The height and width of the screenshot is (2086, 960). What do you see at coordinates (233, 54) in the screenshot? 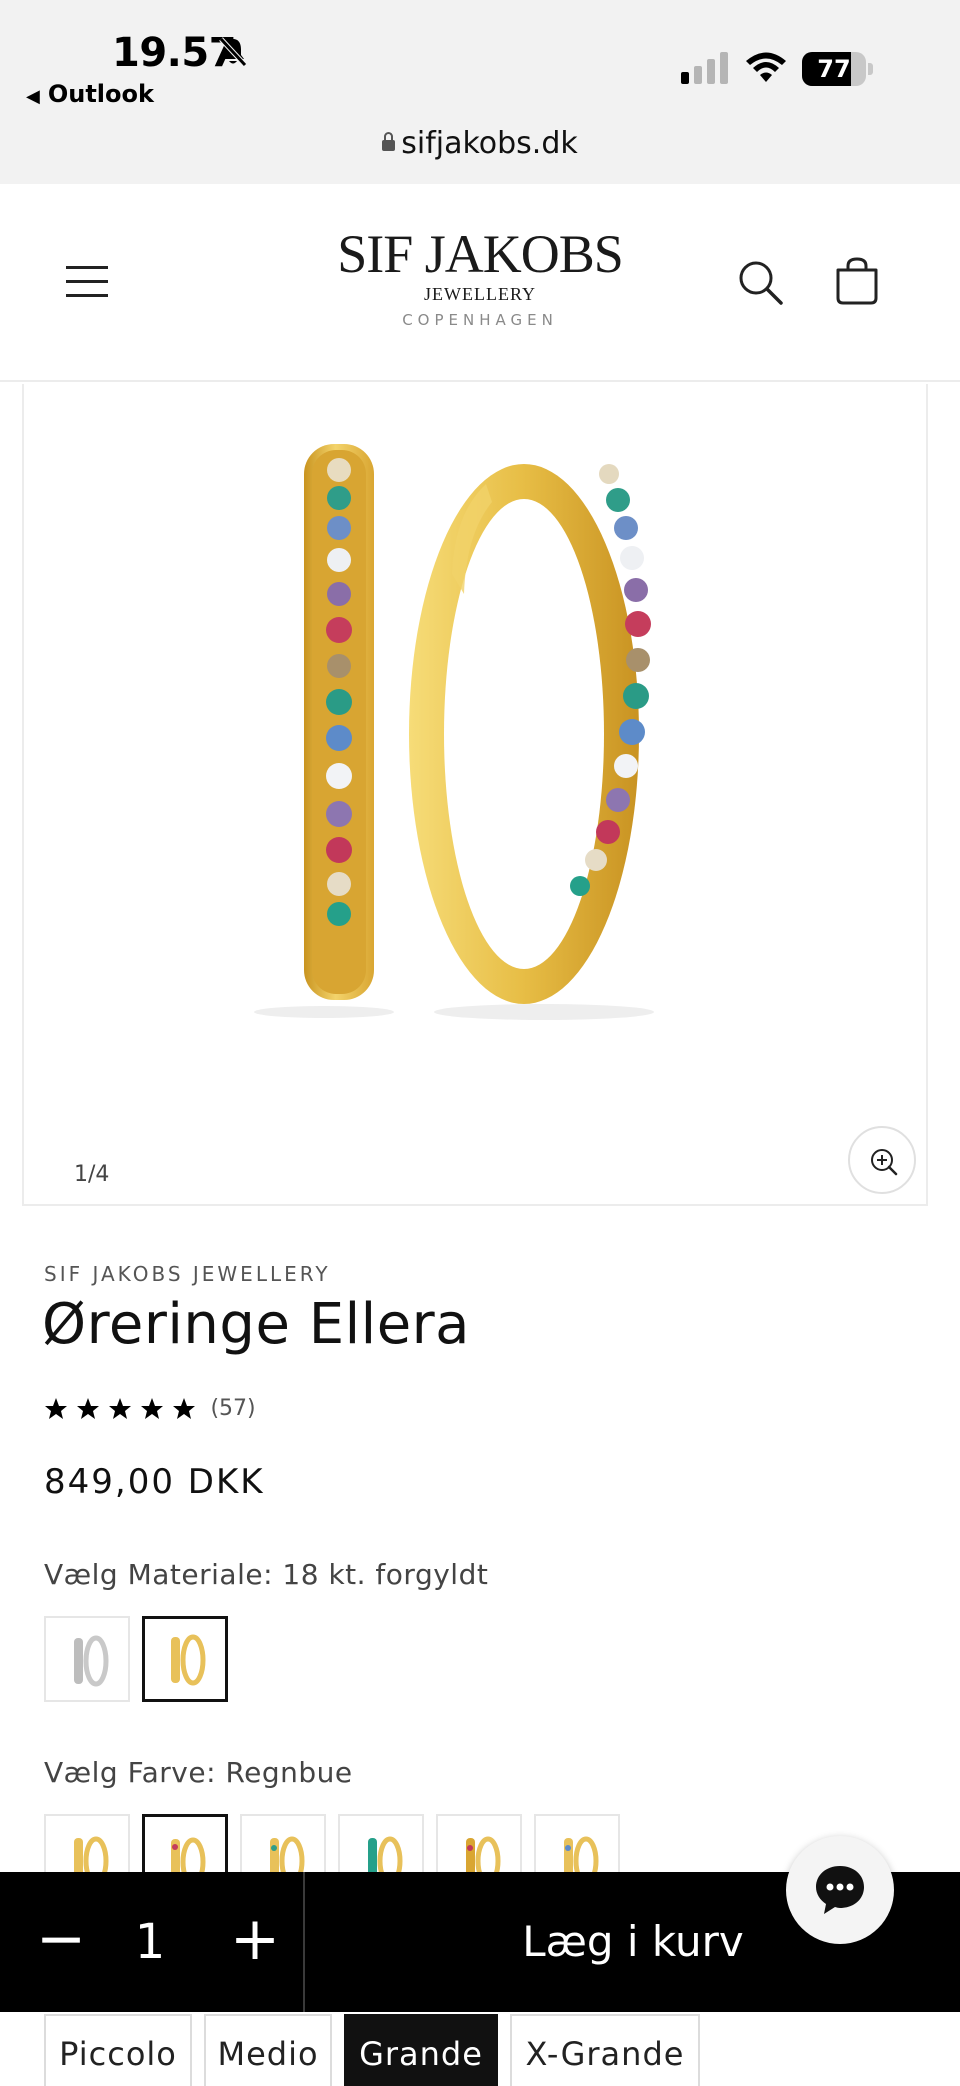
I see `bell-off-icon` at bounding box center [233, 54].